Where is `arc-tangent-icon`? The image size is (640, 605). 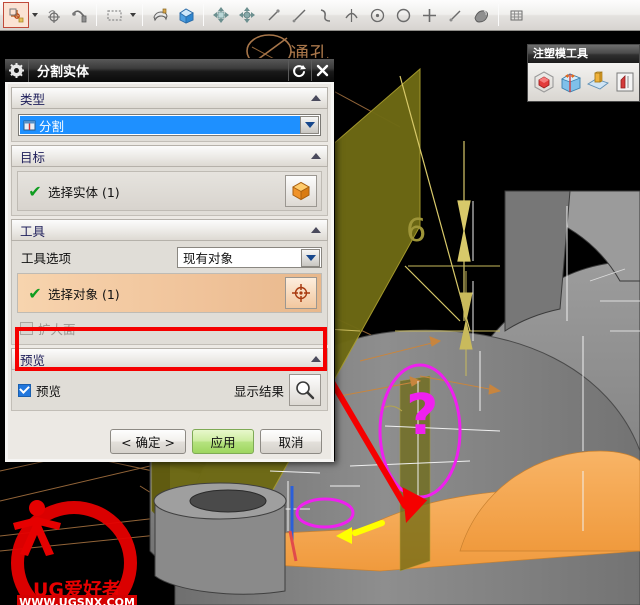 arc-tangent-icon is located at coordinates (351, 15).